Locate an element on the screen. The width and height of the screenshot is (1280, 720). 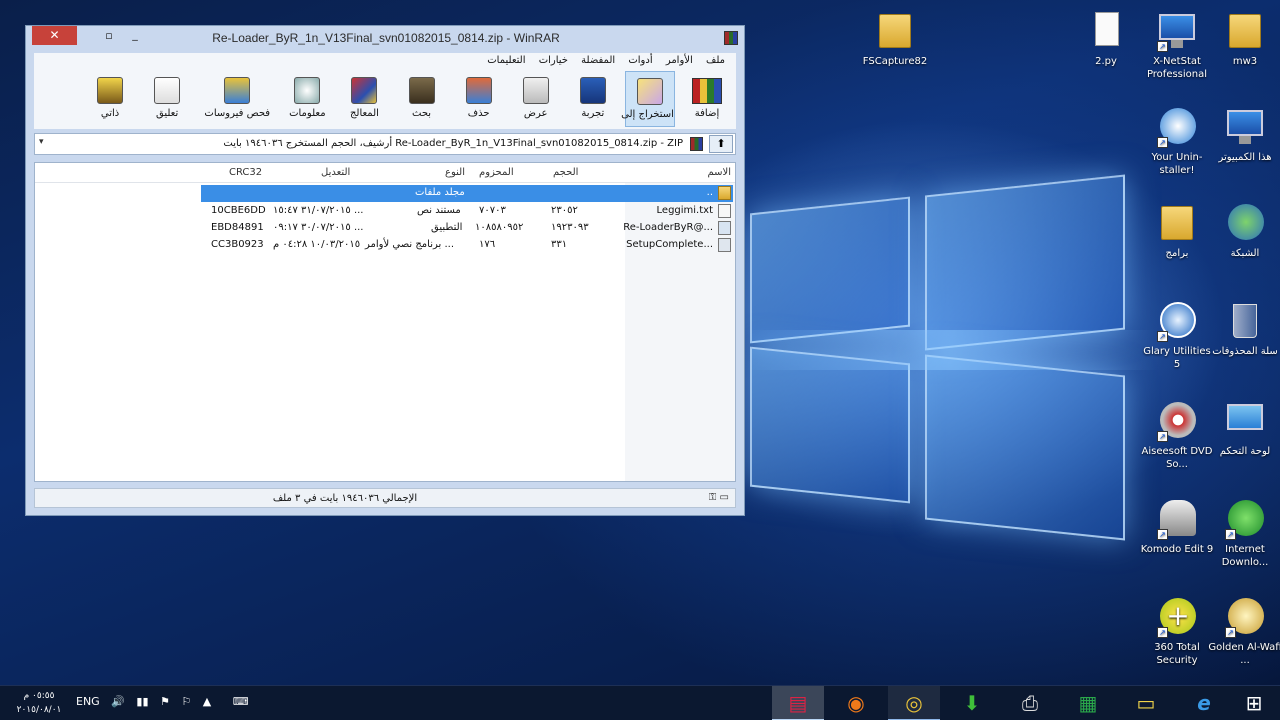
taskbar-file-explorer: ▭ is located at coordinates (1146, 703).